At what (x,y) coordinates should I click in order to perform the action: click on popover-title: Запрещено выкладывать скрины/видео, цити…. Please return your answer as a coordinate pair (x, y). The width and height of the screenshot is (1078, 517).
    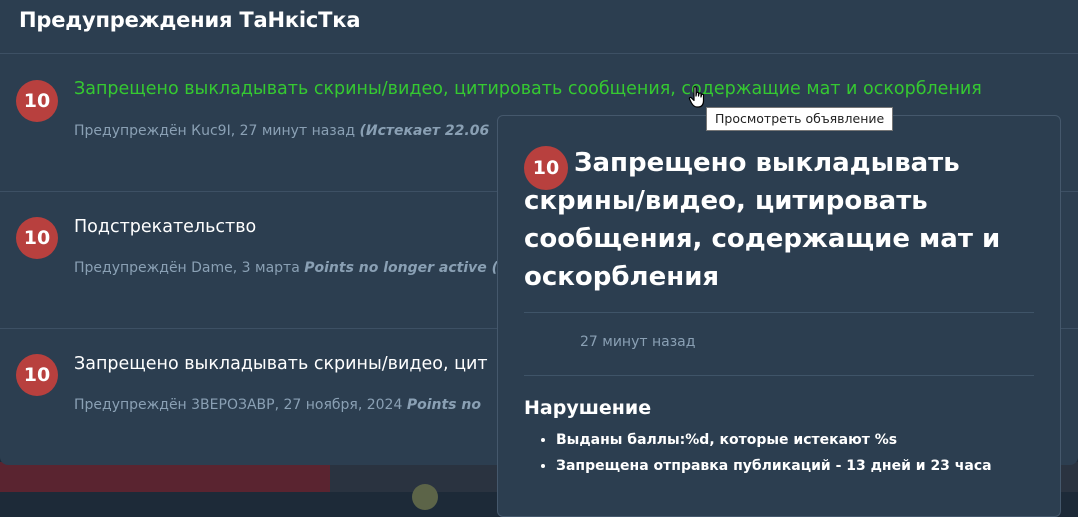
    Looking at the image, I should click on (762, 220).